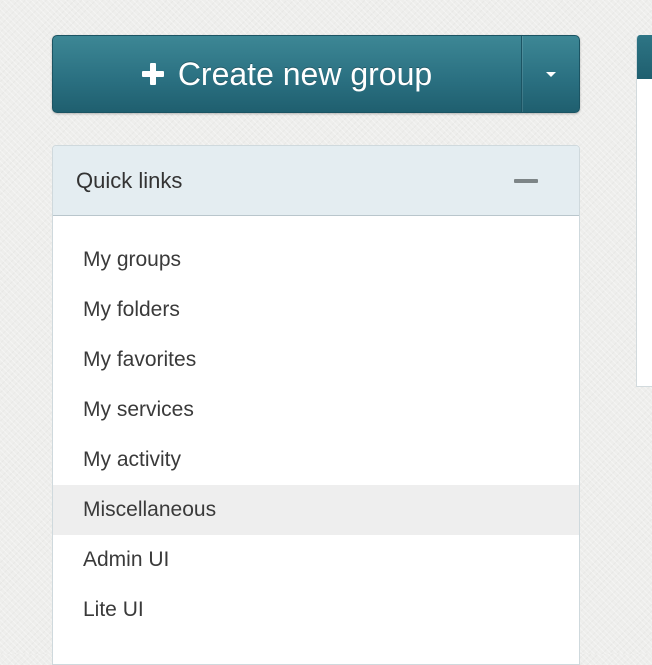 The width and height of the screenshot is (652, 665). Describe the element at coordinates (316, 460) in the screenshot. I see `quick-link-my-activity: My activity` at that location.